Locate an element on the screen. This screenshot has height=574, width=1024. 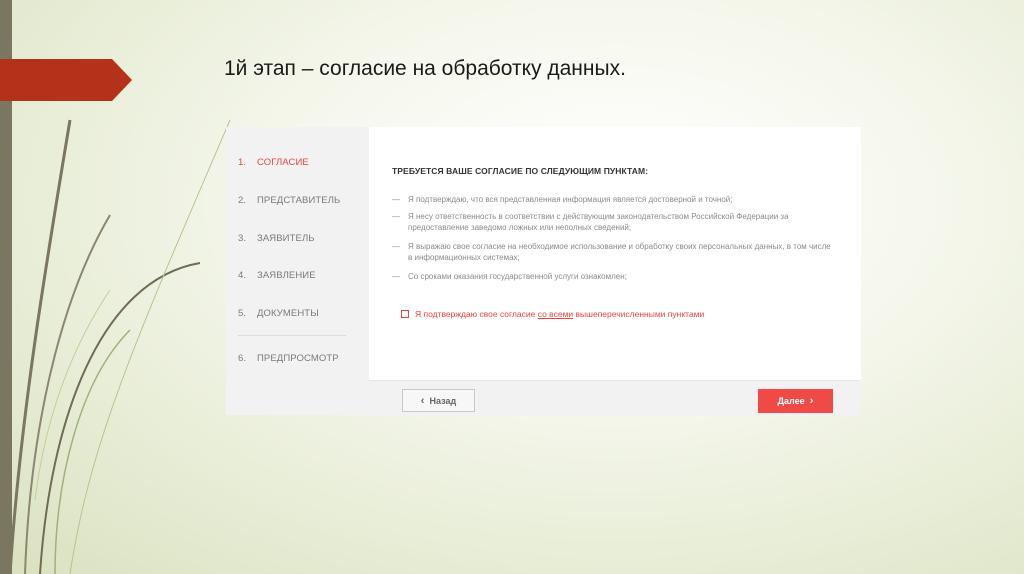
step-label: ЗАЯВИТЕЛЬ is located at coordinates (286, 238).